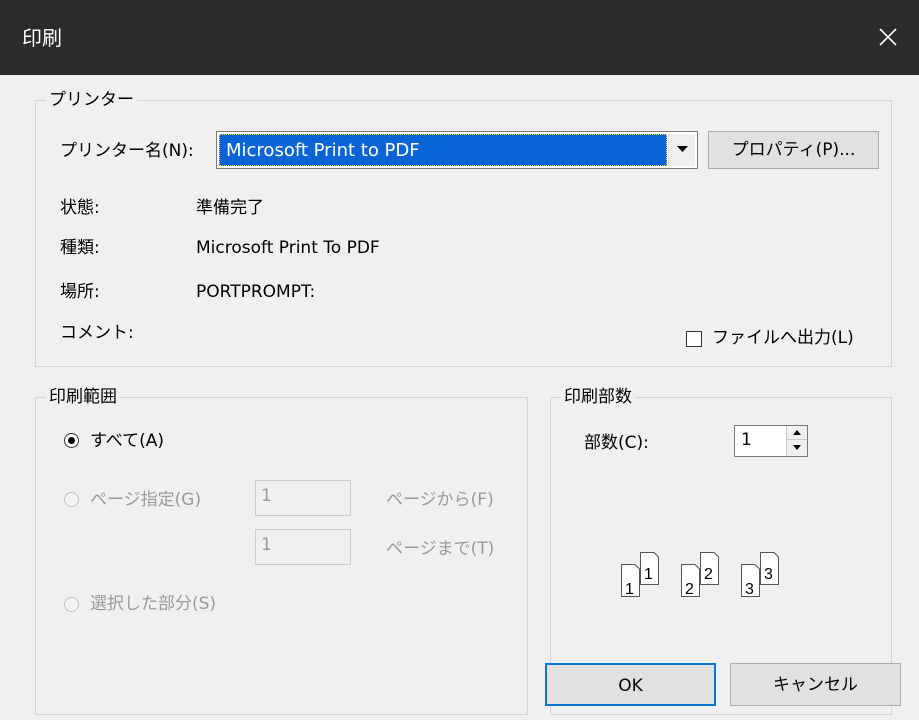  Describe the element at coordinates (630, 684) in the screenshot. I see `ok-button: OK` at that location.